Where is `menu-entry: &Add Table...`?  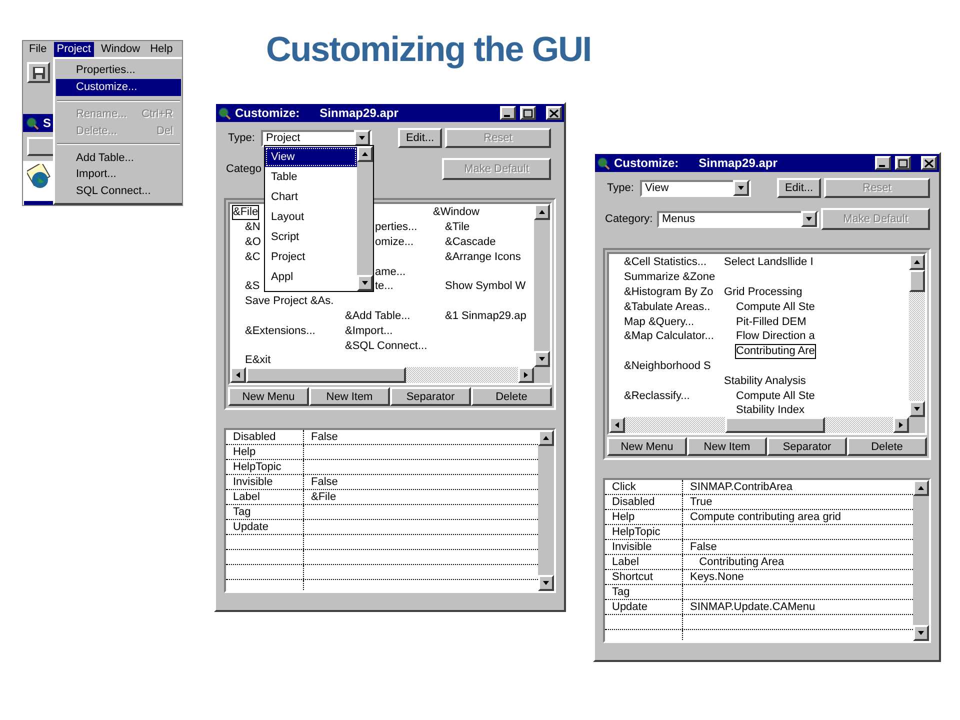 menu-entry: &Add Table... is located at coordinates (378, 316).